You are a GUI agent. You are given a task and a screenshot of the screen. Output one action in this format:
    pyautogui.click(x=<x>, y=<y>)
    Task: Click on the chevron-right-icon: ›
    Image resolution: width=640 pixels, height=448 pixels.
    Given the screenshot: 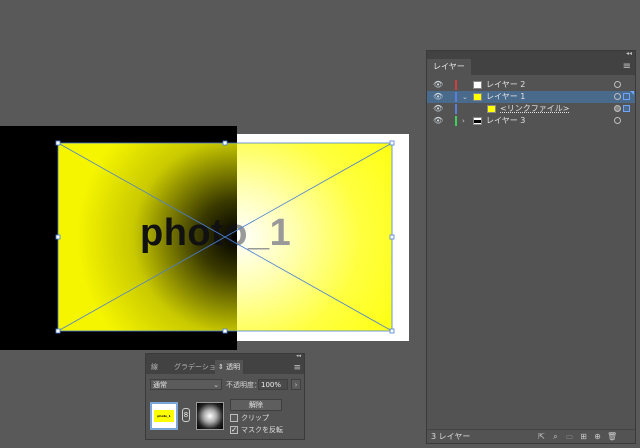 What is the action you would take?
    pyautogui.click(x=463, y=121)
    